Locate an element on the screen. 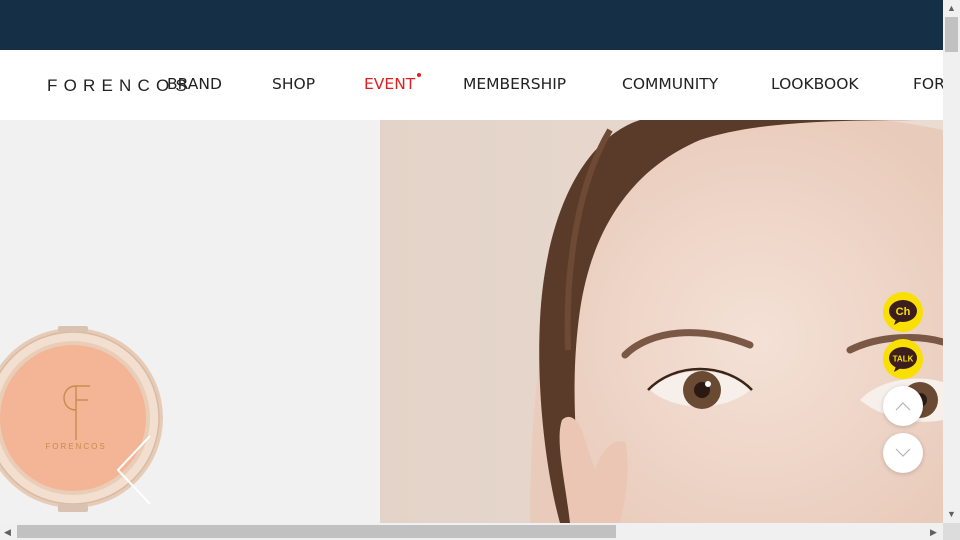  nav-item-lookbook: LOOKBOOK is located at coordinates (815, 84).